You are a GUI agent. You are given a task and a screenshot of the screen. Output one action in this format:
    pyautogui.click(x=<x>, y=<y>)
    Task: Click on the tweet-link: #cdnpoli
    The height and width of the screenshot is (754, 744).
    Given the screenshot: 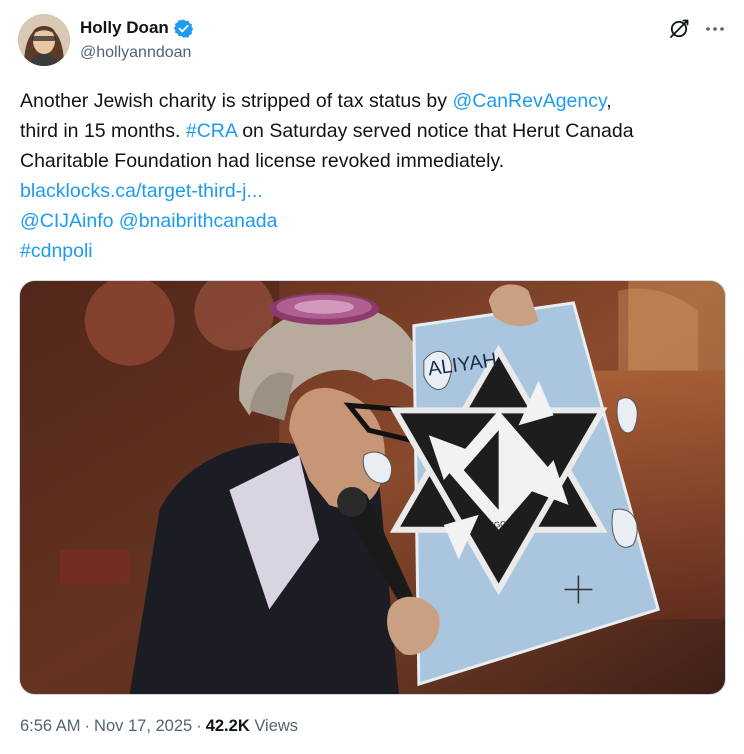 What is the action you would take?
    pyautogui.click(x=56, y=251)
    